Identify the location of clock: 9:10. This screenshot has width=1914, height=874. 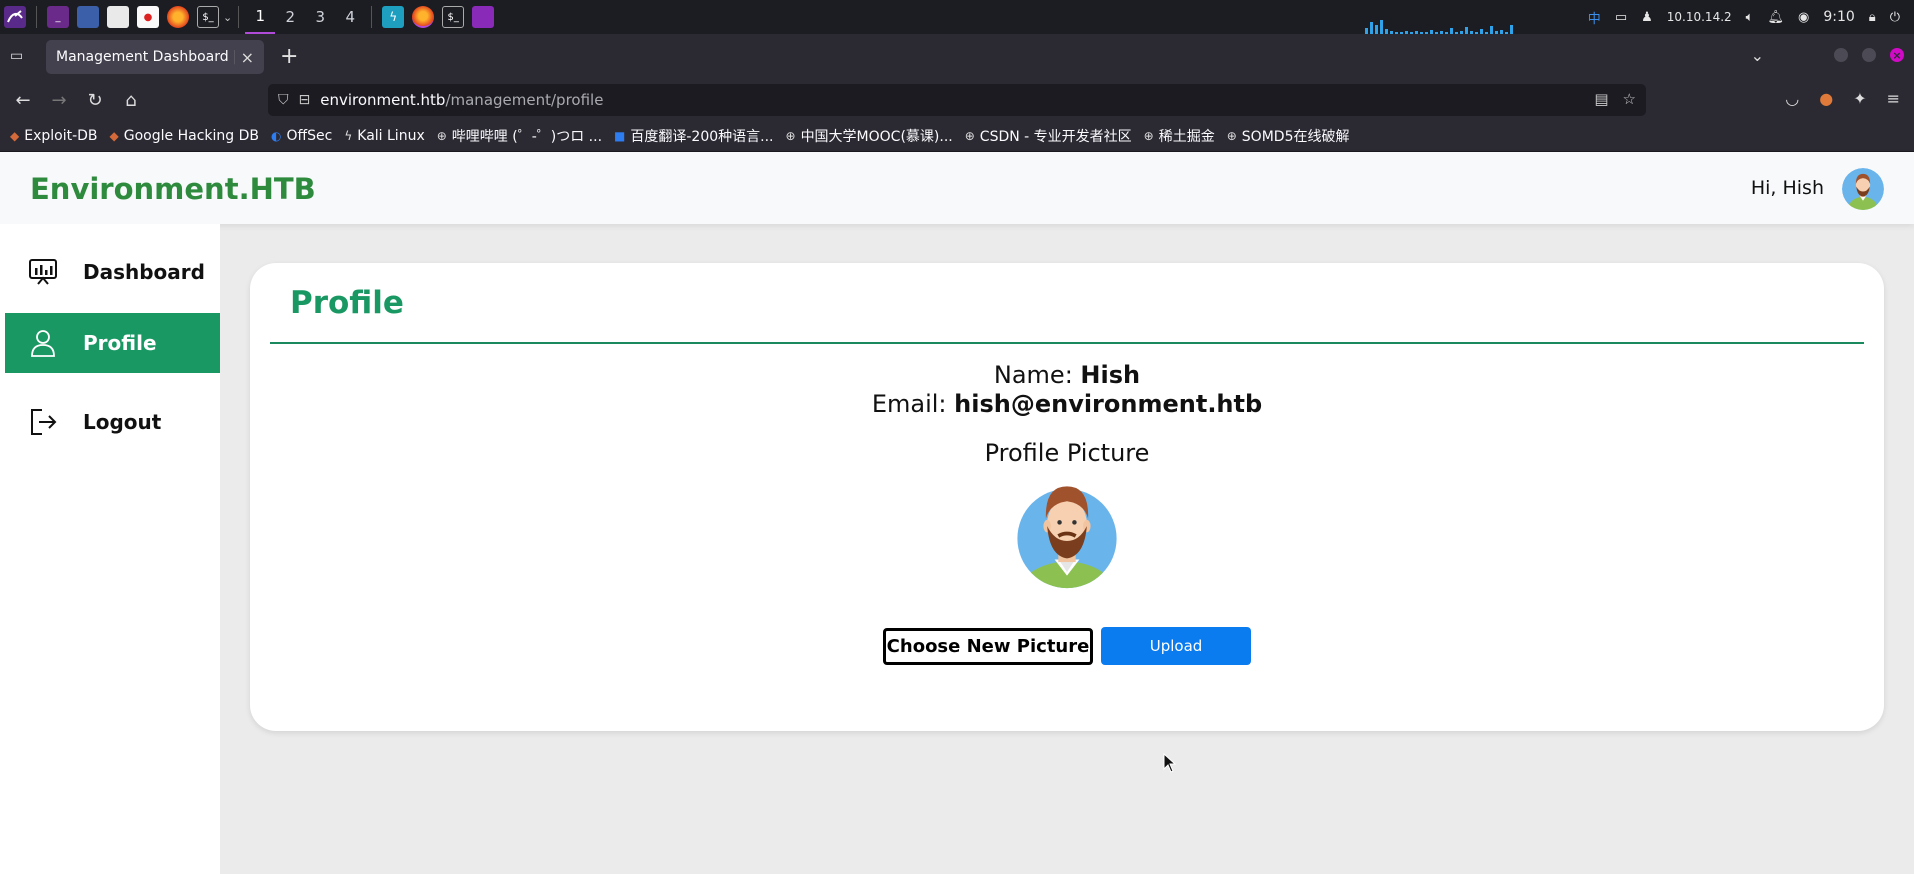
(1838, 17).